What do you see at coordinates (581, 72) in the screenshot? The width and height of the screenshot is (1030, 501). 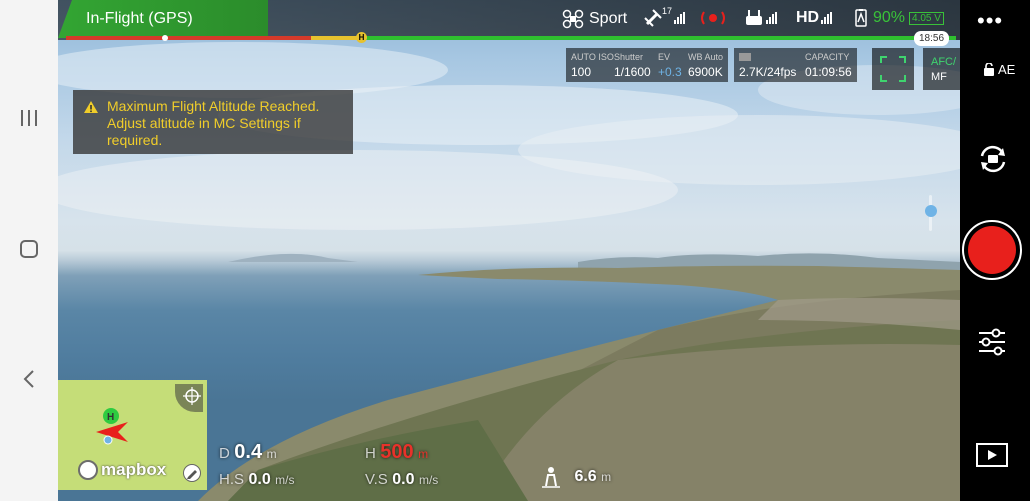 I see `iso-value: 100` at bounding box center [581, 72].